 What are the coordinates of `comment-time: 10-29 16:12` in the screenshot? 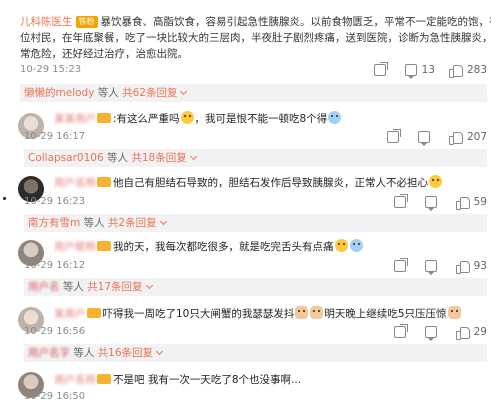 It's located at (55, 265).